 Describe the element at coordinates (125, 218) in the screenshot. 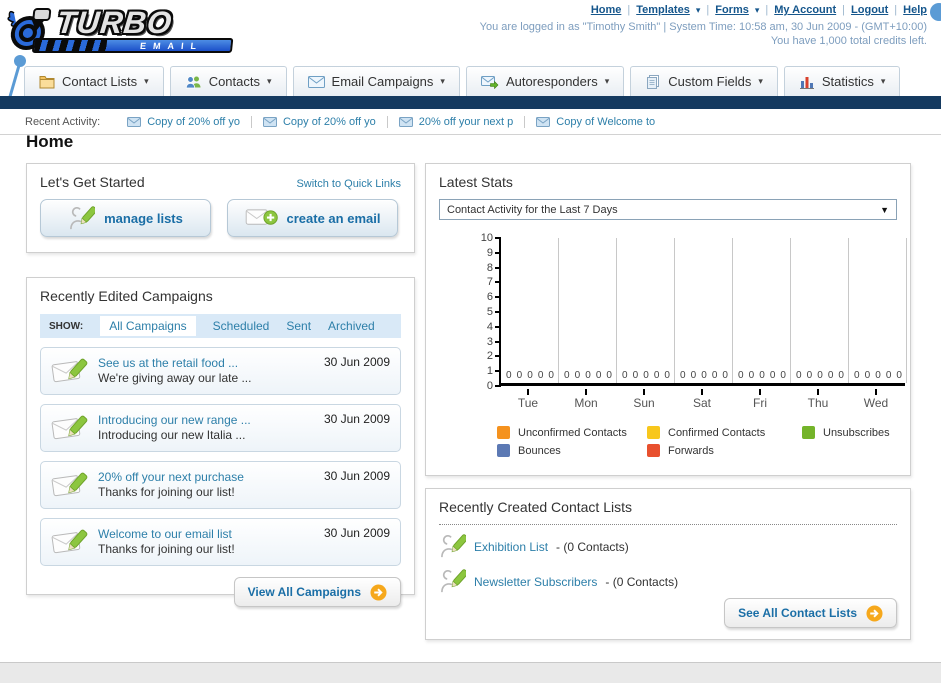

I see `manage-lists-button: manage lists` at that location.